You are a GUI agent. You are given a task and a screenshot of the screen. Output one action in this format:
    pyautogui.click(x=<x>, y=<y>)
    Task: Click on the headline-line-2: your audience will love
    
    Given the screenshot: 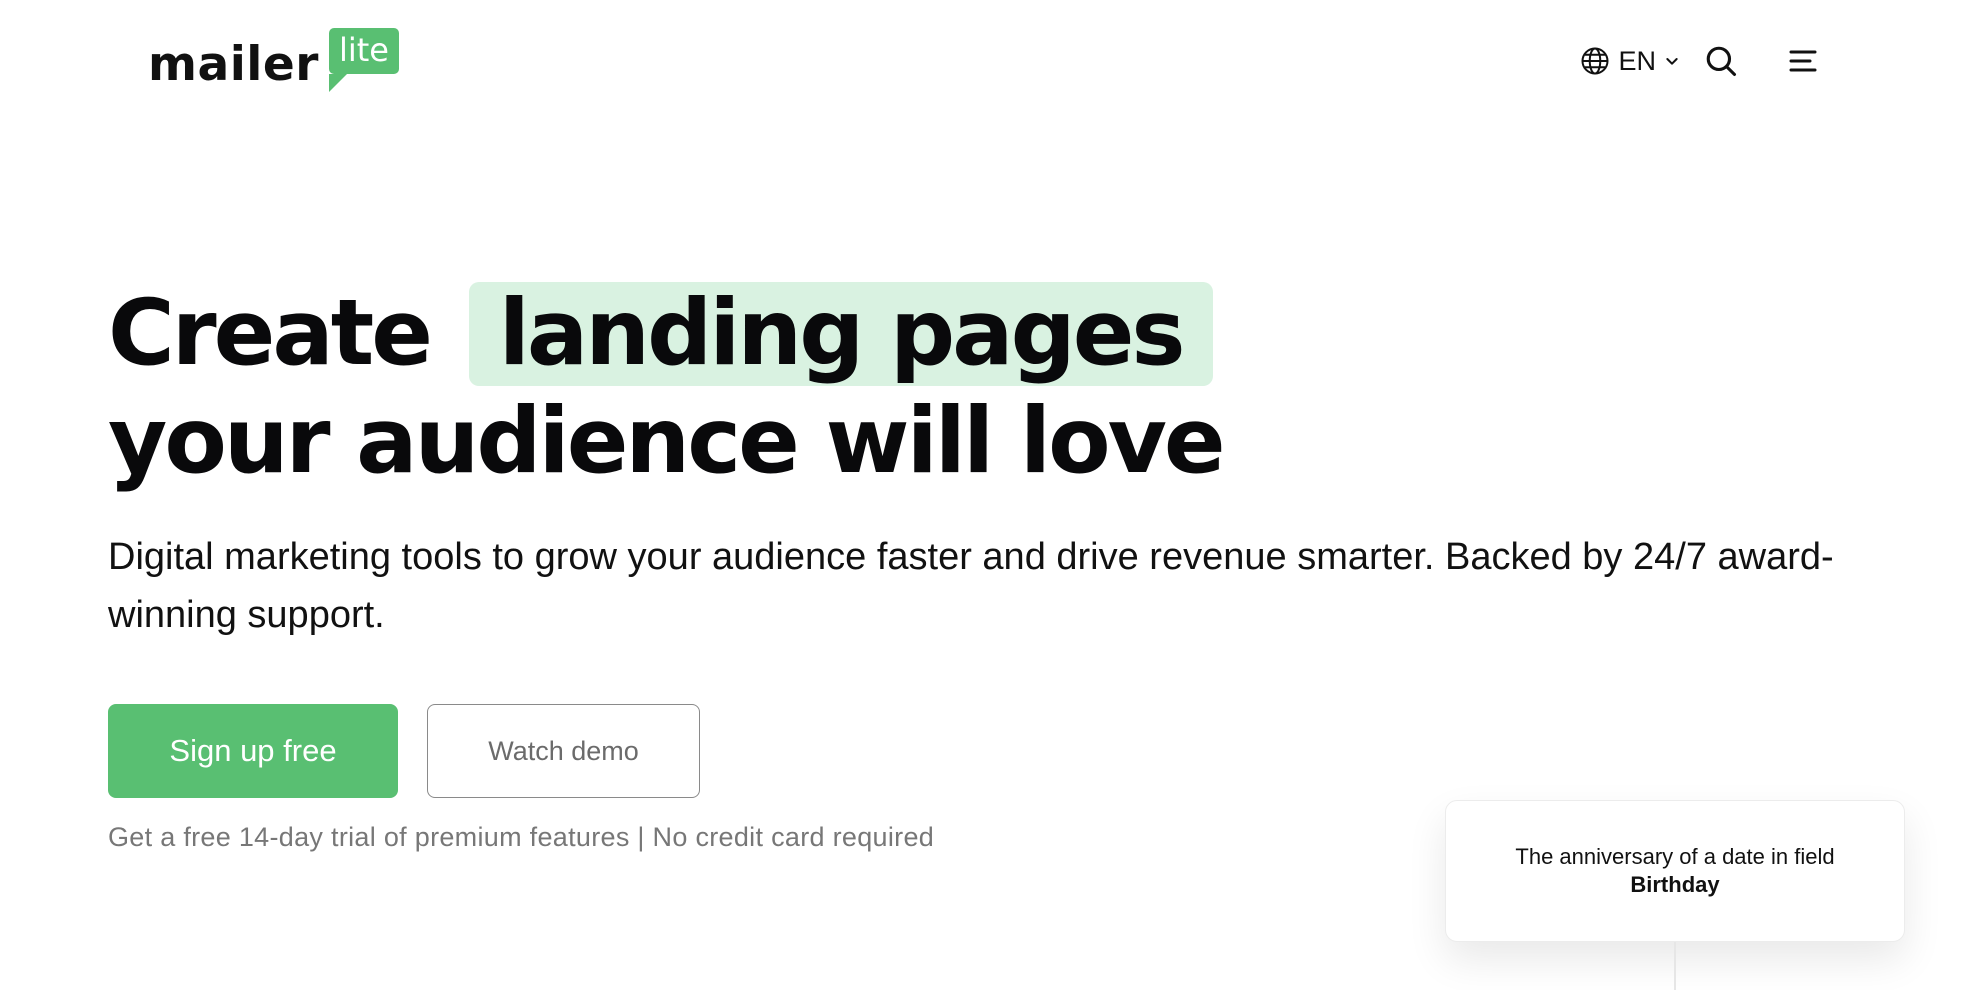 What is the action you would take?
    pyautogui.click(x=667, y=441)
    